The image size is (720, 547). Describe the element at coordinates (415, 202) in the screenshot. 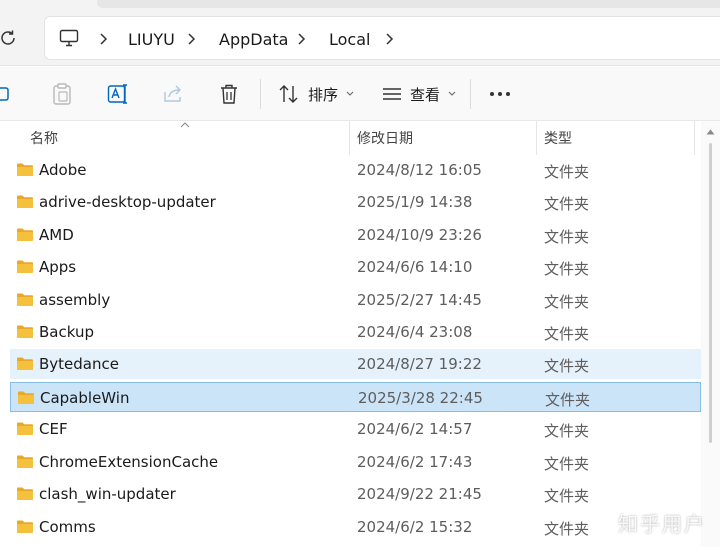

I see `modified-date: 2025/1/9 14:38` at that location.